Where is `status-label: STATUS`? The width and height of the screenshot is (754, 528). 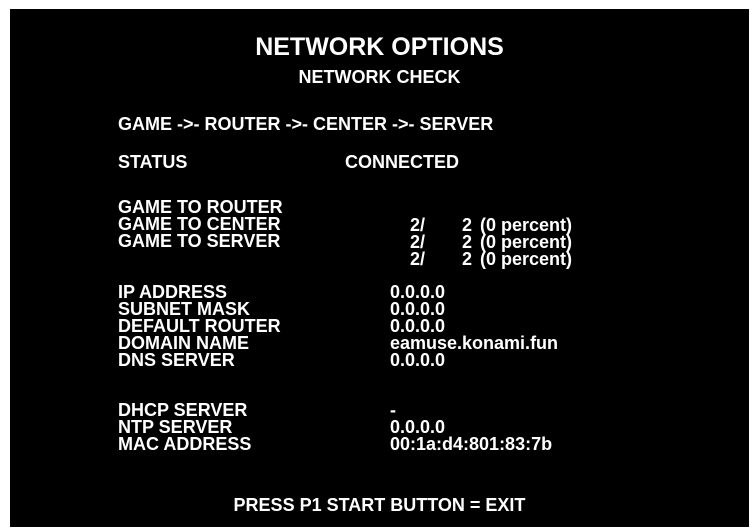 status-label: STATUS is located at coordinates (153, 162).